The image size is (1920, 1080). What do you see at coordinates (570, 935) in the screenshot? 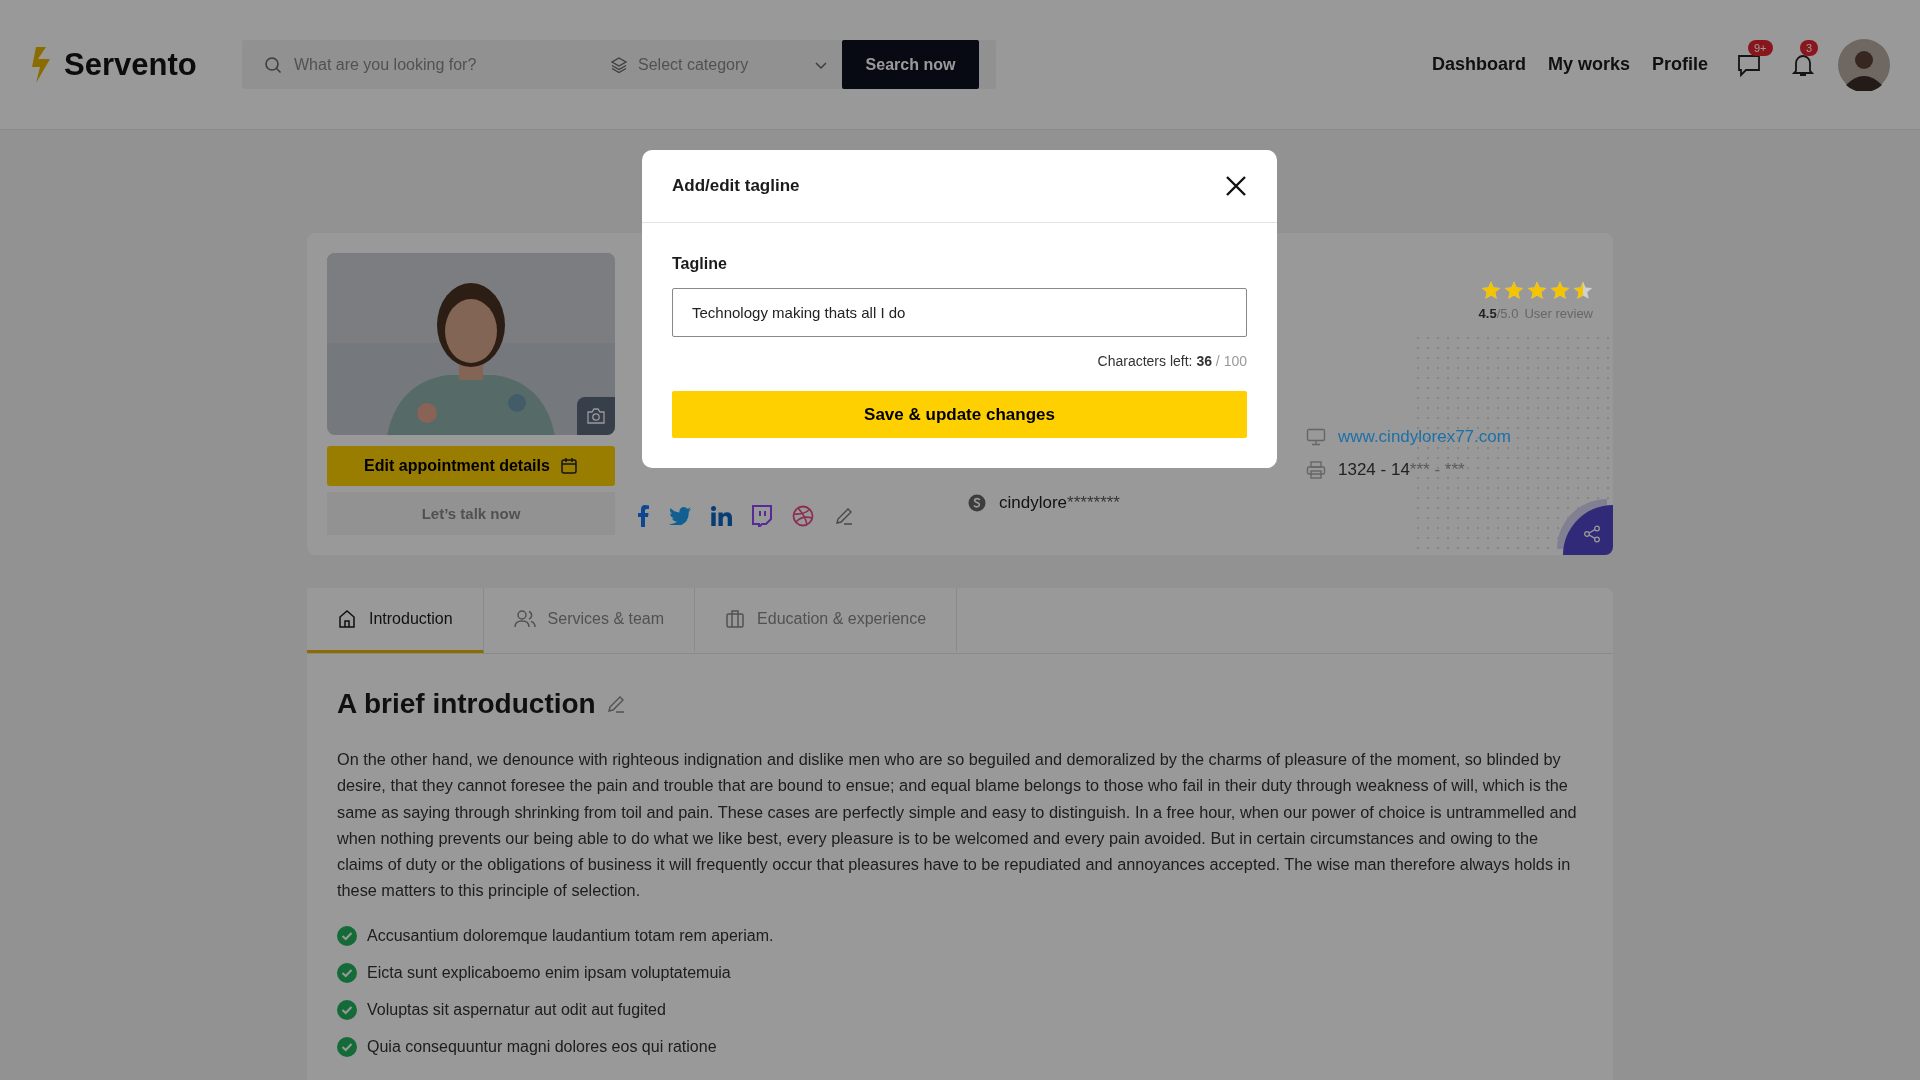
I see `checklist-item: Accusantium doloremque laudantium totam rem aperiam.` at bounding box center [570, 935].